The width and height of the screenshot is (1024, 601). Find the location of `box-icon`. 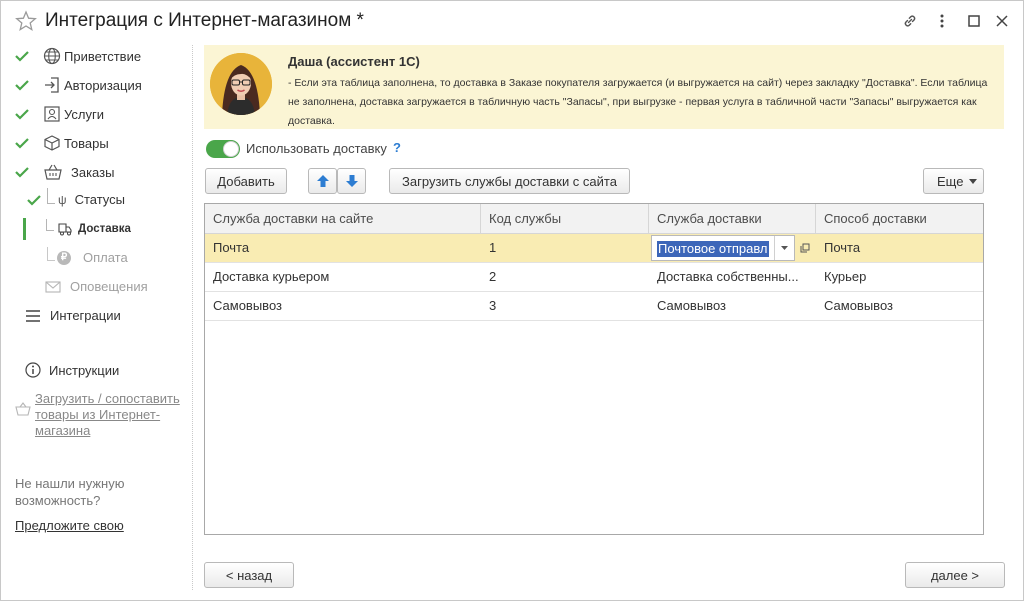

box-icon is located at coordinates (52, 143).